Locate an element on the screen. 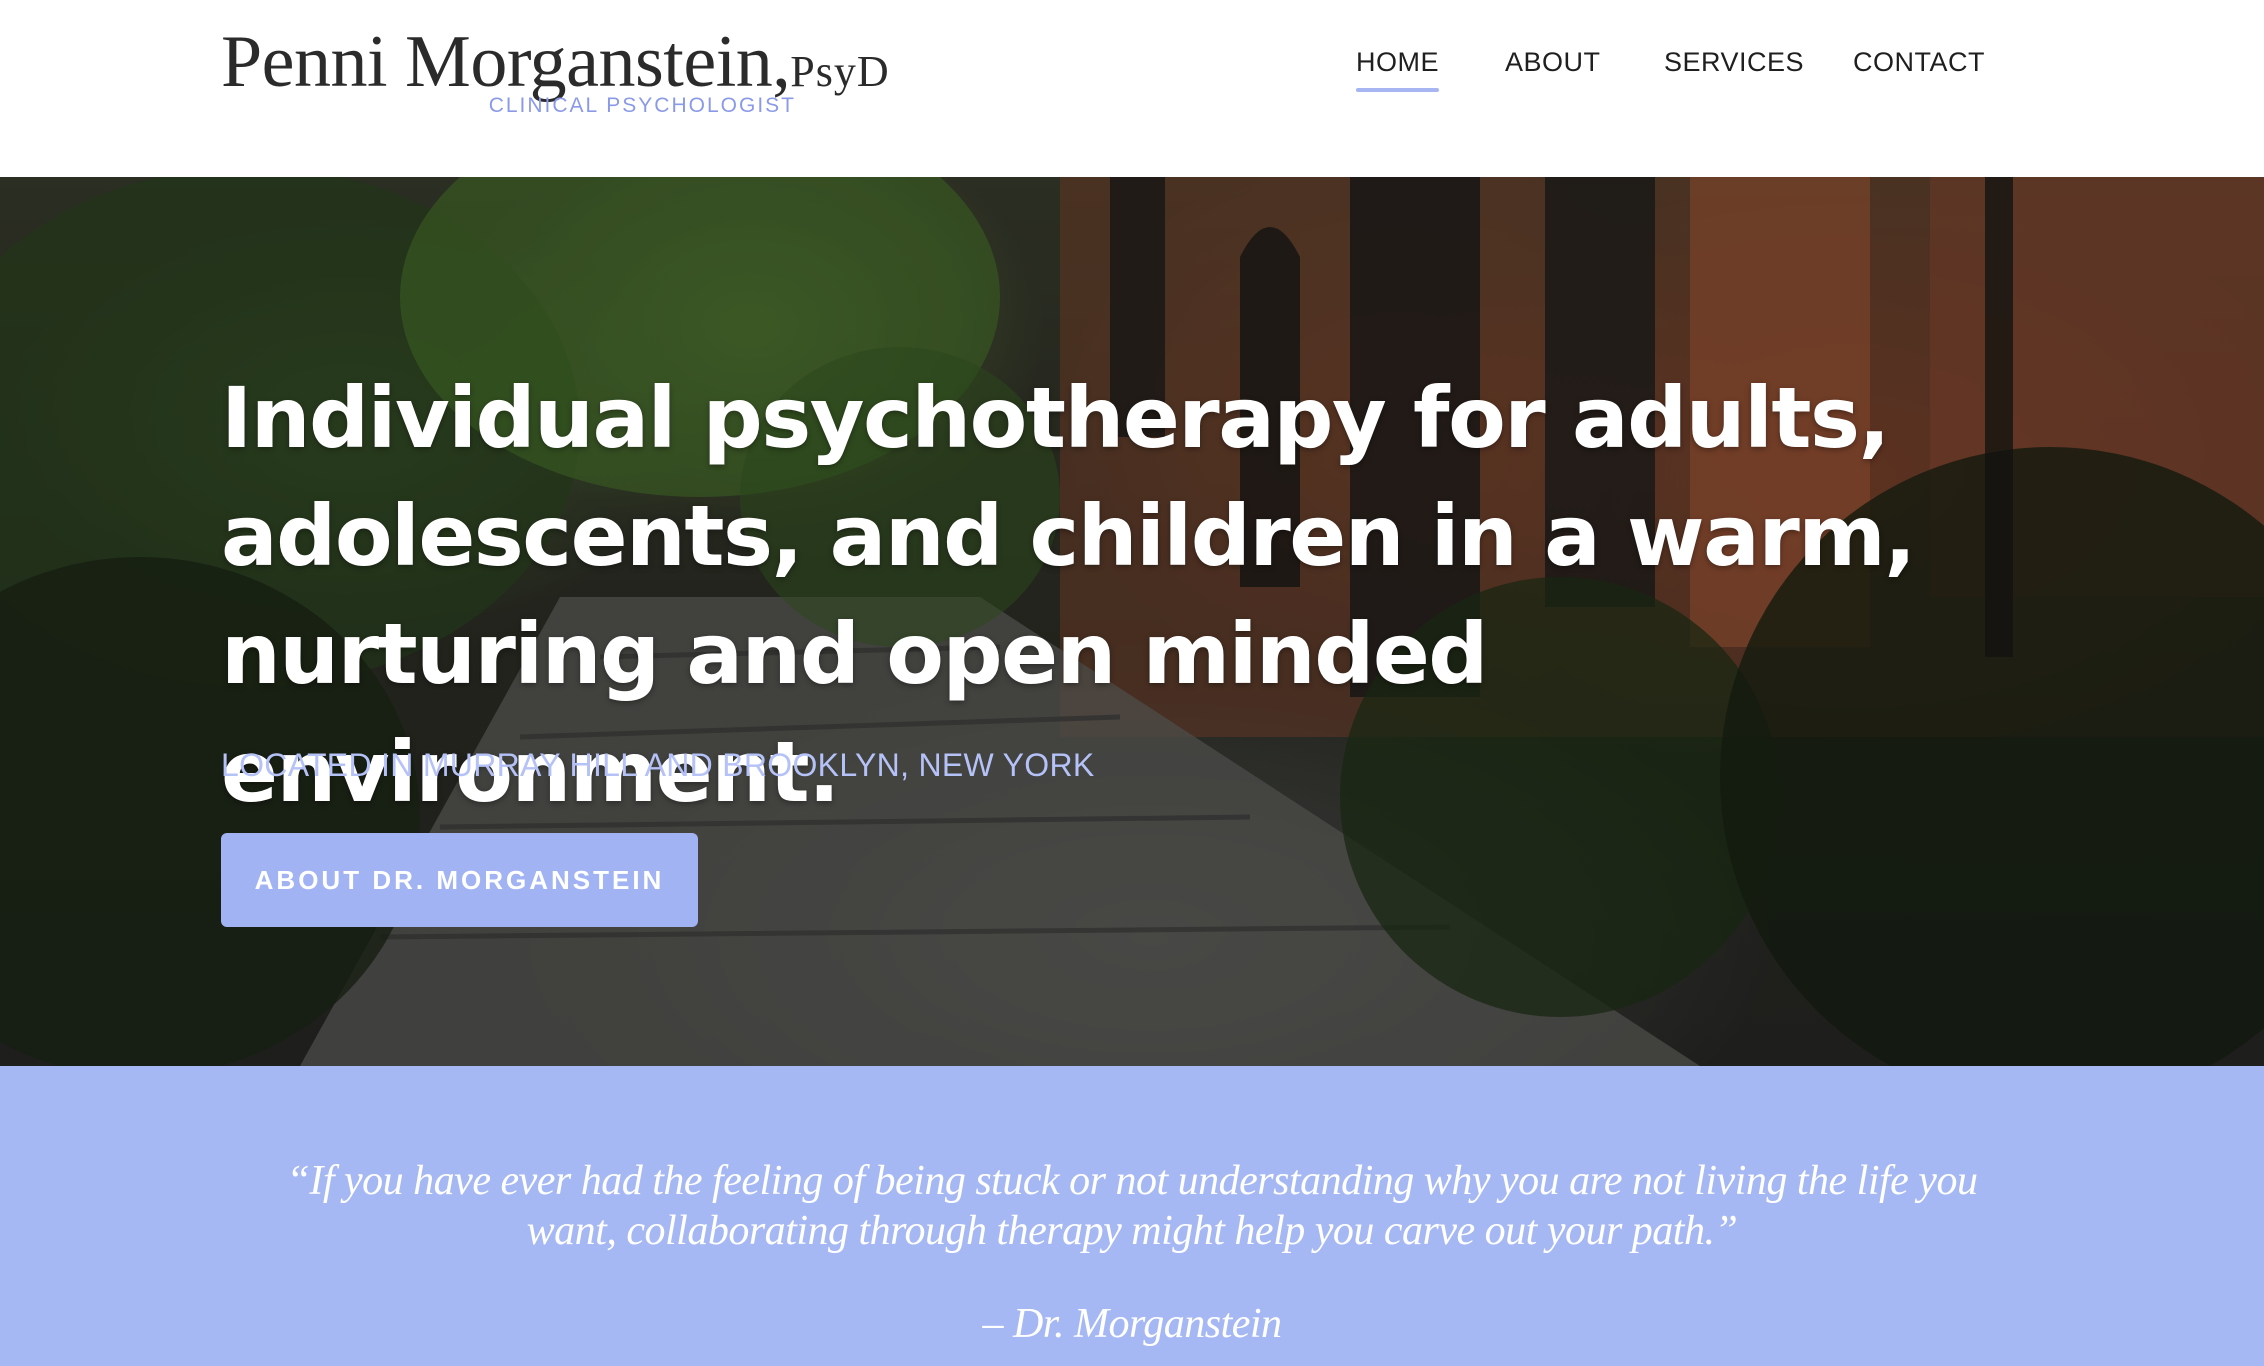 Image resolution: width=2264 pixels, height=1366 pixels. hero-headline-line: Individual psychotherapy for adults, is located at coordinates (1055, 418).